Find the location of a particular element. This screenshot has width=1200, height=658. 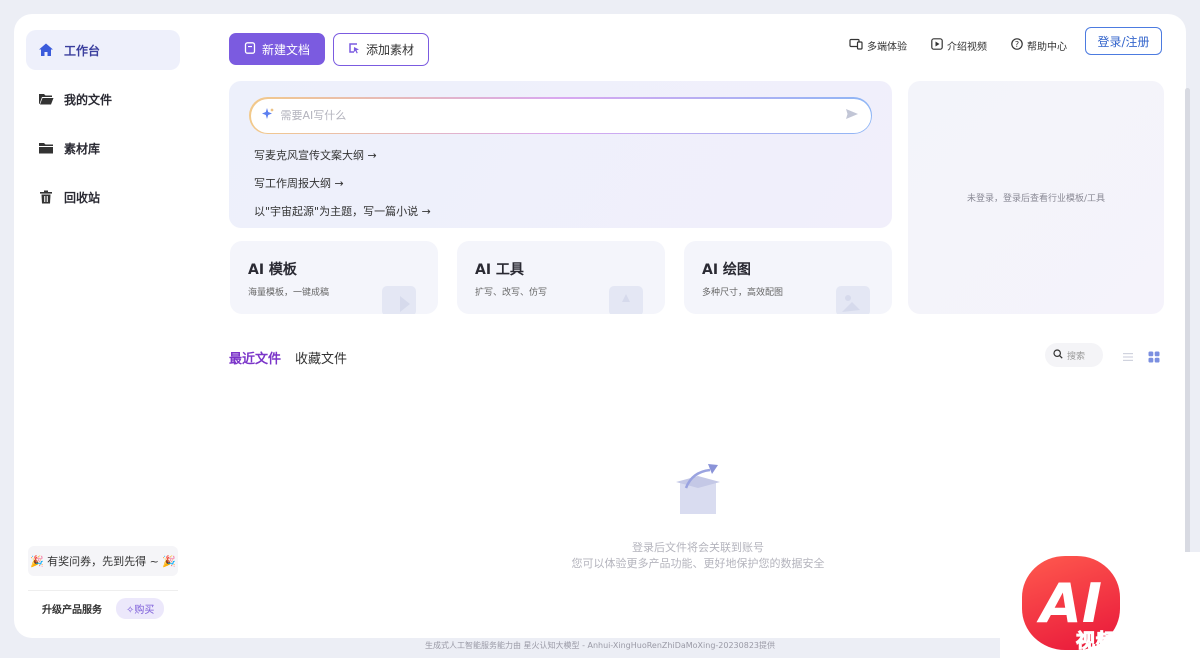

sidebar-item-my-files: 我的文件 is located at coordinates (103, 99).